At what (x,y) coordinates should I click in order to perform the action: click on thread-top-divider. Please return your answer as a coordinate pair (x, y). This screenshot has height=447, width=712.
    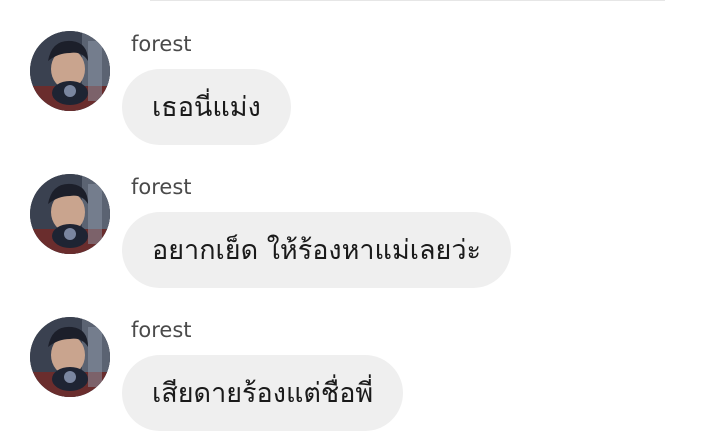
    Looking at the image, I should click on (407, 0).